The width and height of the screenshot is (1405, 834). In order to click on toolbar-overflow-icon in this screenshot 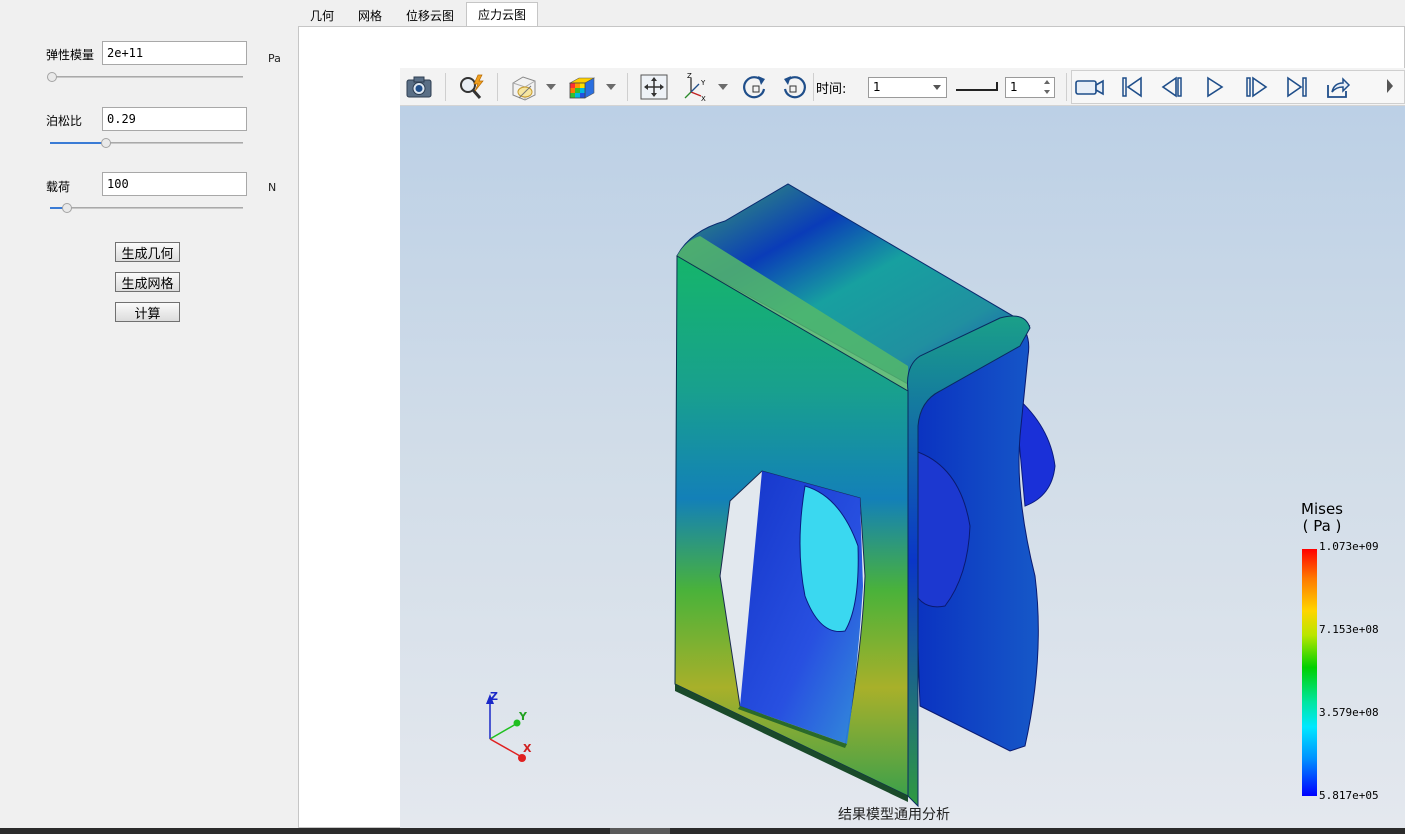, I will do `click(1390, 86)`.